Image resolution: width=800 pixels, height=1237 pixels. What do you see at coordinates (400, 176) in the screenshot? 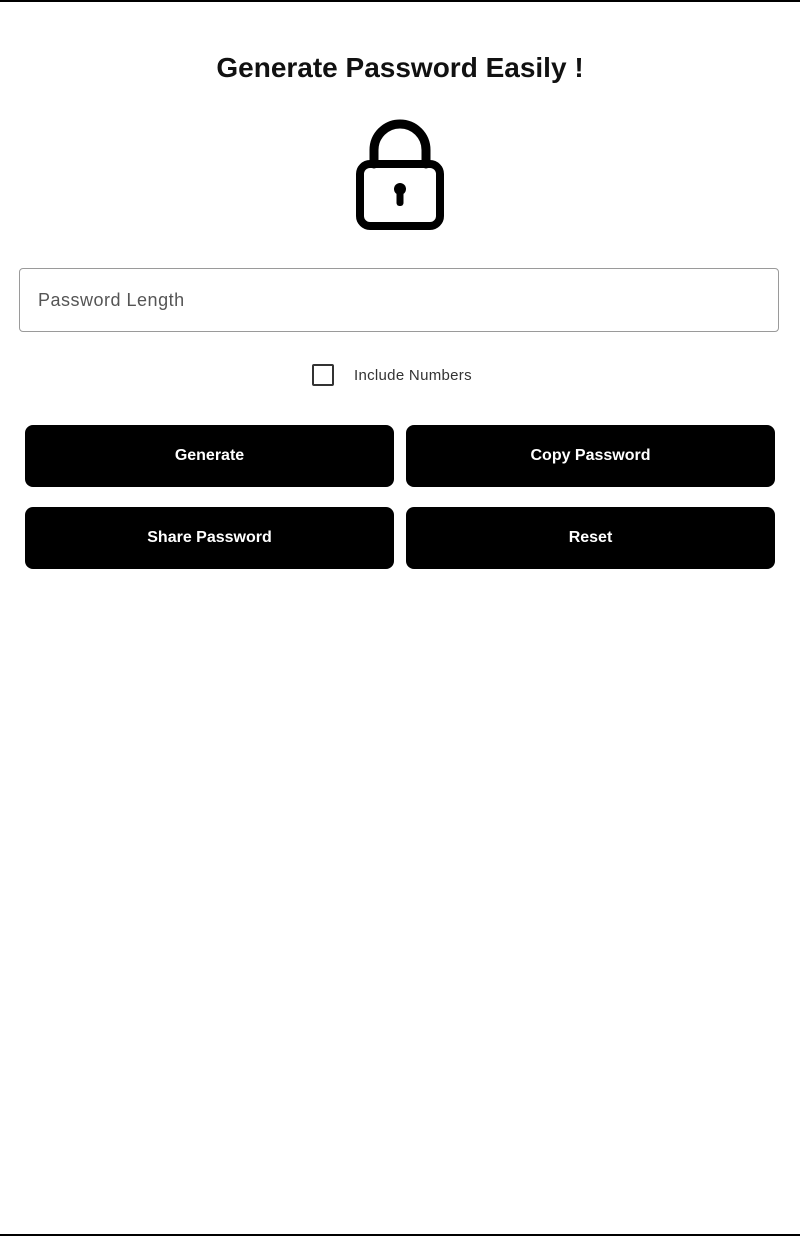
I see `lock-icon` at bounding box center [400, 176].